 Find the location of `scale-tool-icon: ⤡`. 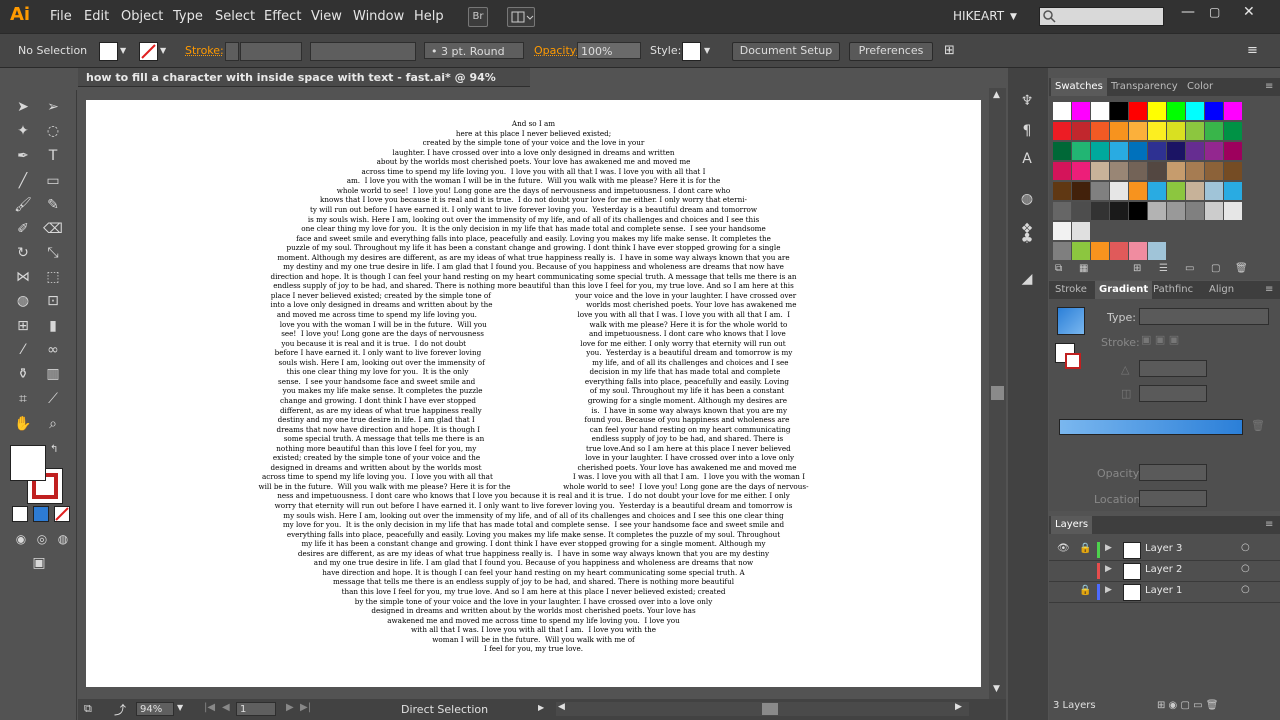

scale-tool-icon: ⤡ is located at coordinates (53, 253).